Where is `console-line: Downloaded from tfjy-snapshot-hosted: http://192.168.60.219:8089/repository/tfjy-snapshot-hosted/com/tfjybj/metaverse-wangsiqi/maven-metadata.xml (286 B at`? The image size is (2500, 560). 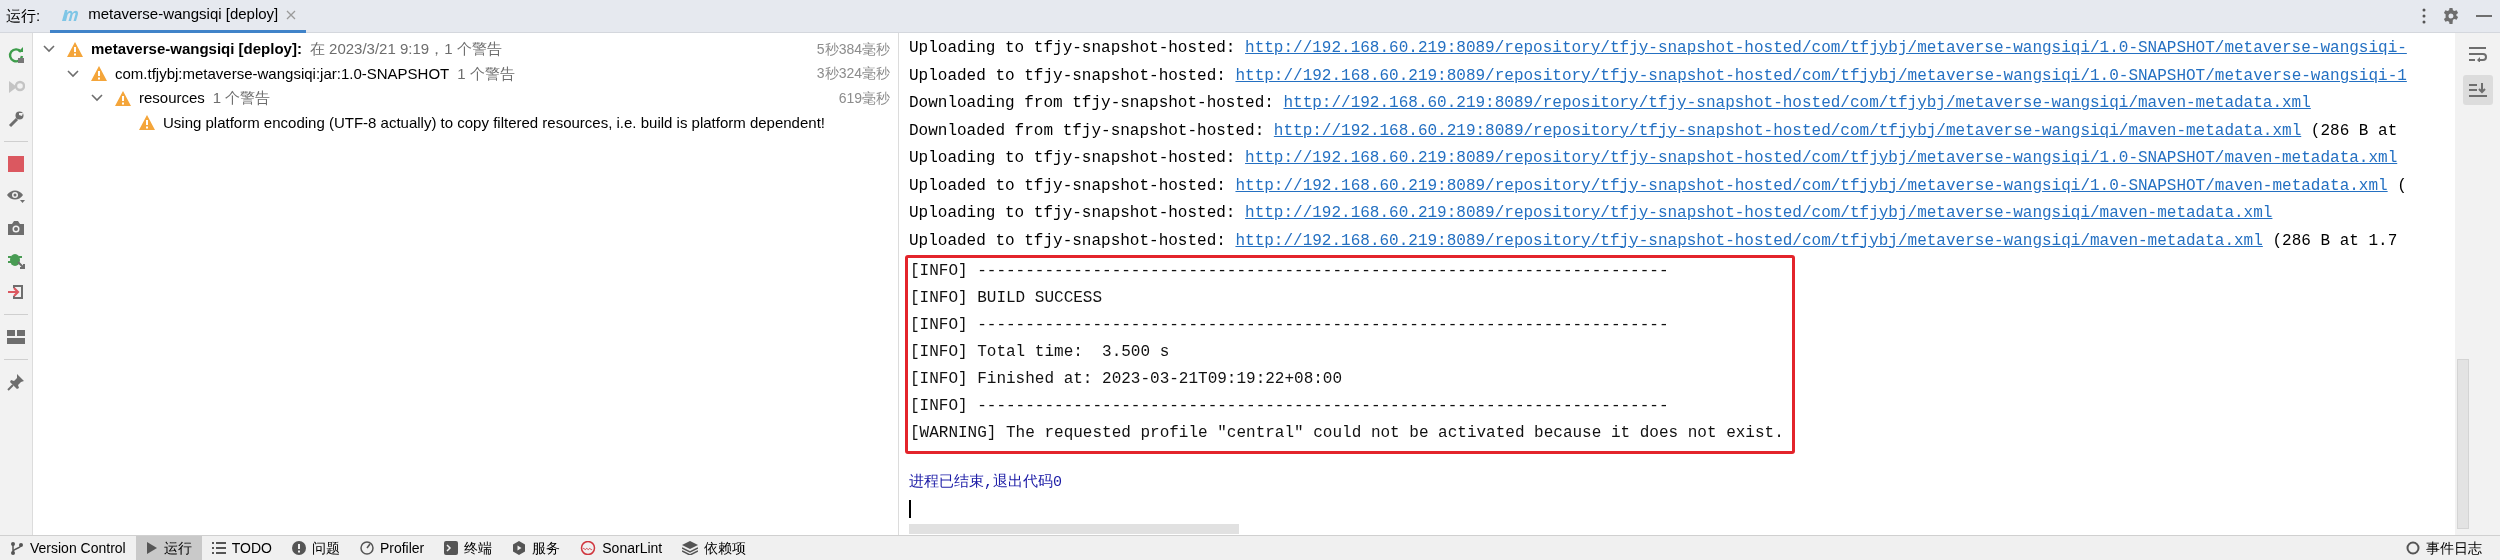
console-line: Downloaded from tfjy-snapshot-hosted: http://192.168.60.219:8089/repository/tfjy-snapshot-hosted/com/tfjybj/metaverse-wangsiqi/maven-metadata.xml (286 B at is located at coordinates (1654, 131).